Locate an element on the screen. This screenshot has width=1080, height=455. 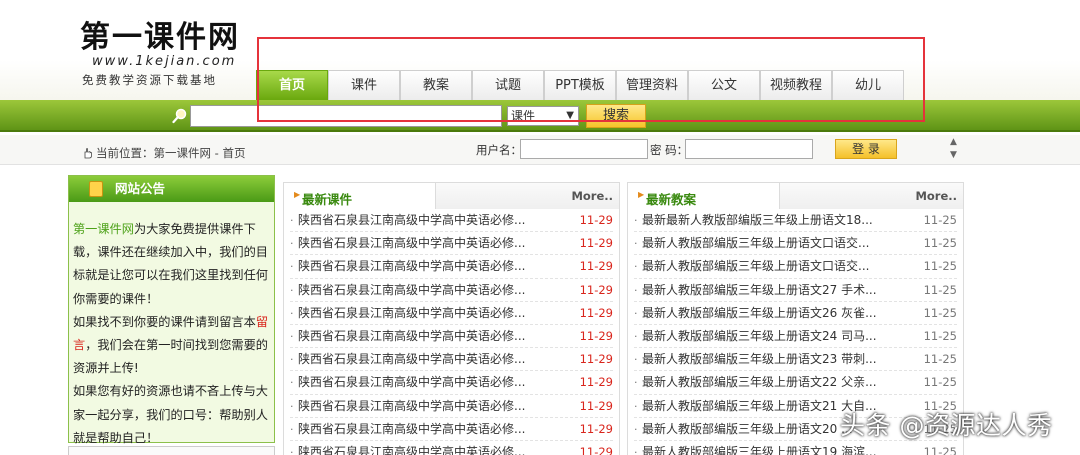
login-button: 登 录 is located at coordinates (866, 149).